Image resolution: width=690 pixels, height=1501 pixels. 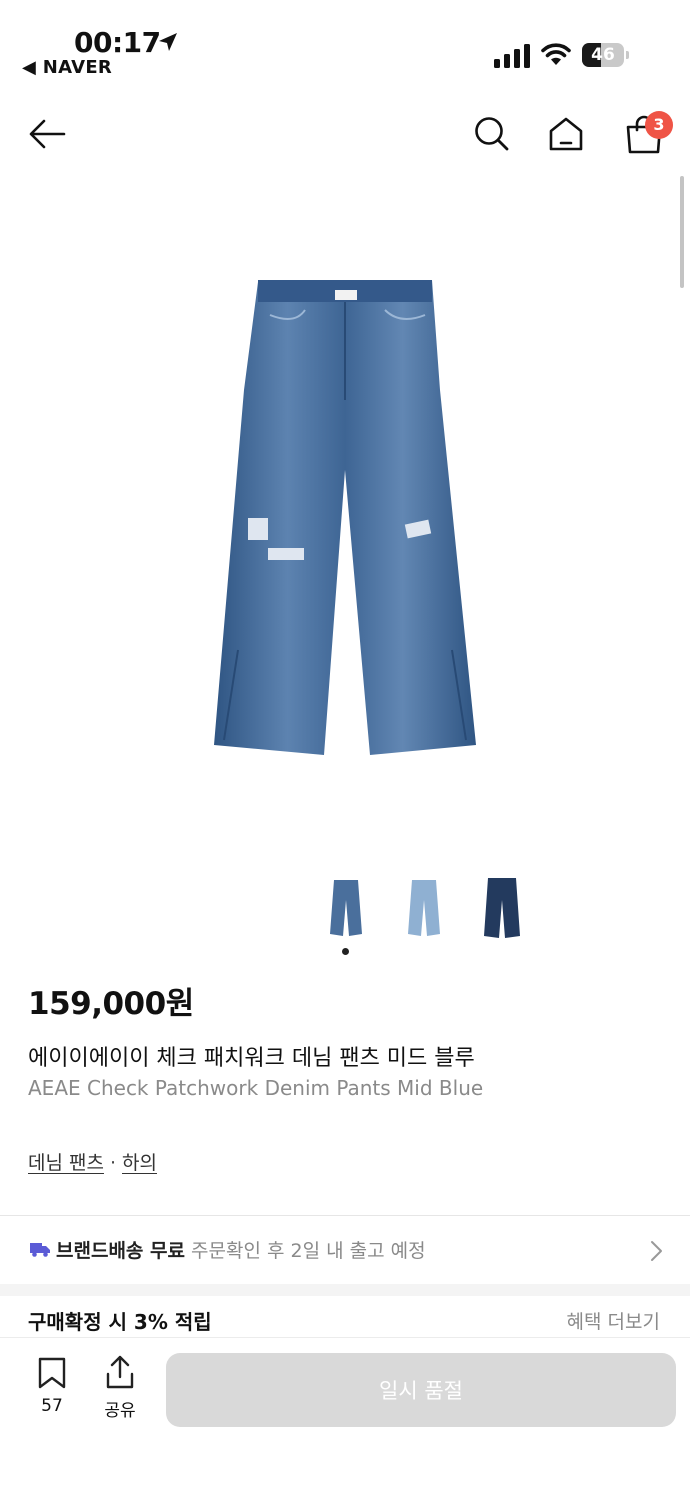 I want to click on share-label: 공유, so click(x=120, y=1411).